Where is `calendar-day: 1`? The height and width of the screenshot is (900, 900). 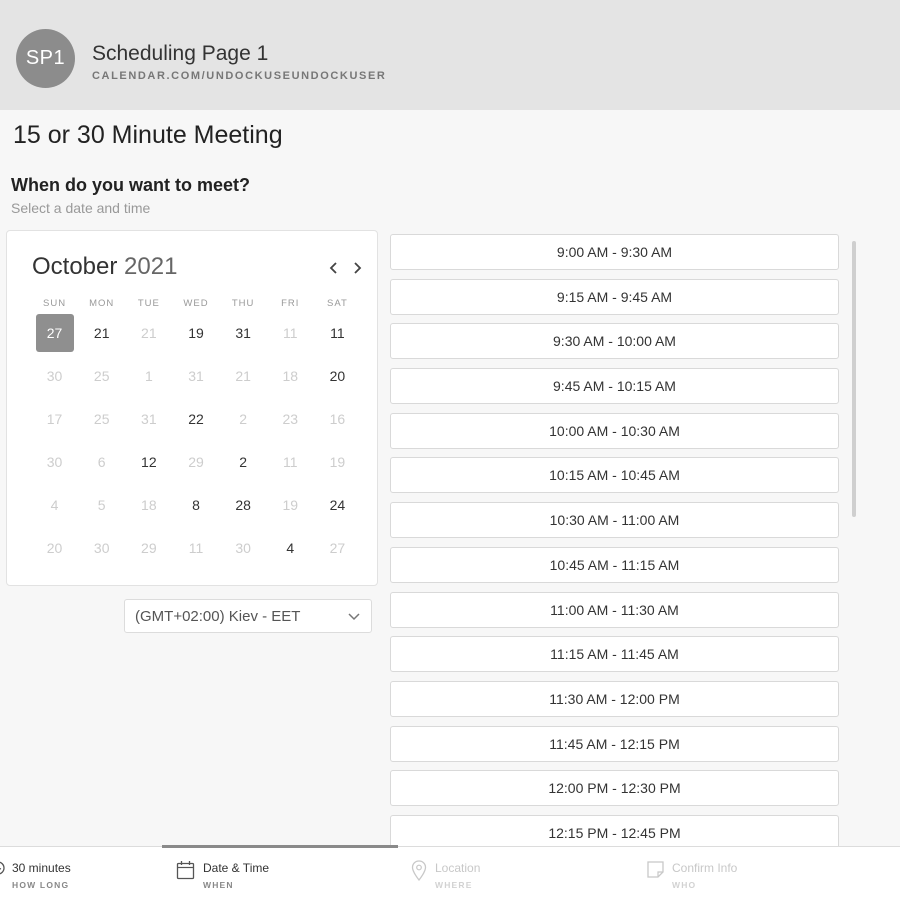 calendar-day: 1 is located at coordinates (148, 375).